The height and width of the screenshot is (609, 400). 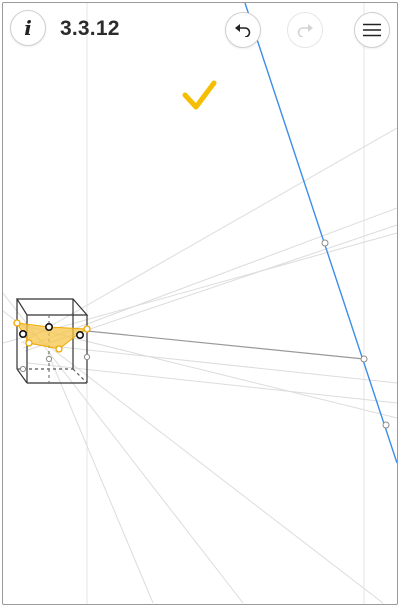 What do you see at coordinates (225, 345) in the screenshot?
I see `projection-line` at bounding box center [225, 345].